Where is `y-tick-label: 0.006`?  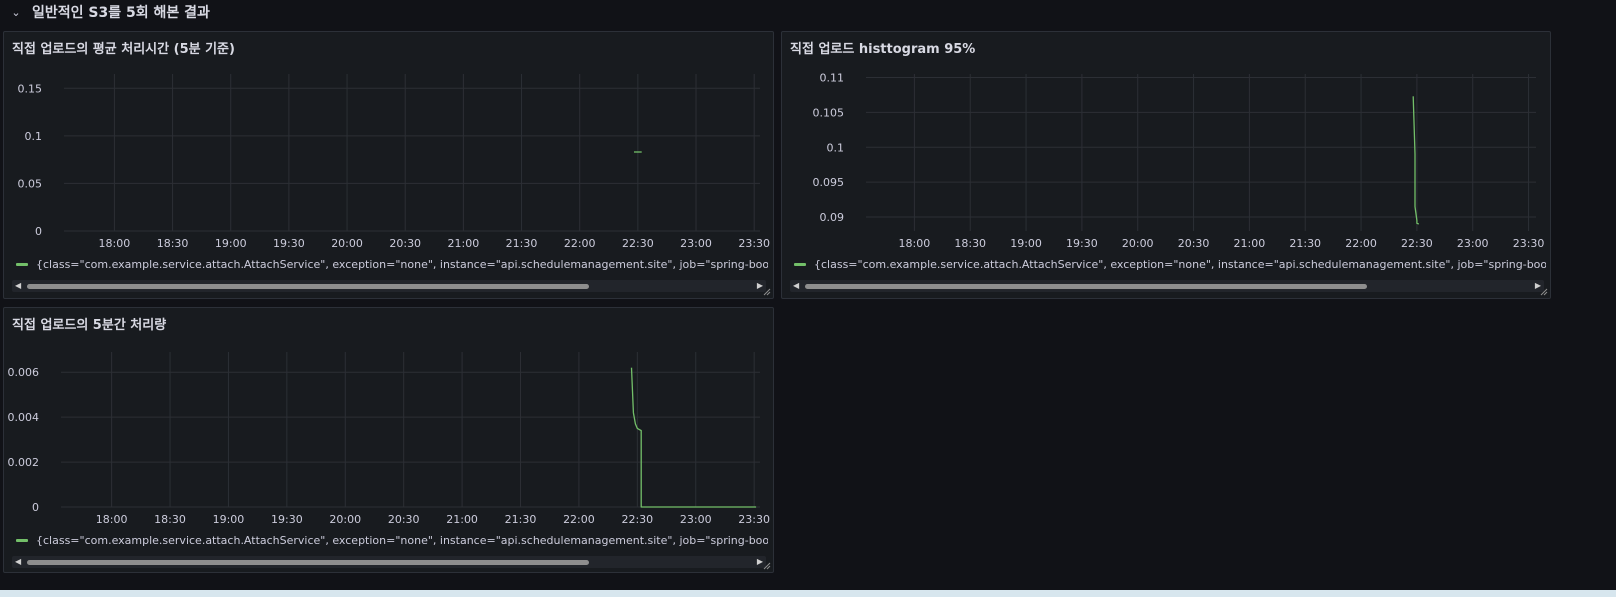 y-tick-label: 0.006 is located at coordinates (24, 372).